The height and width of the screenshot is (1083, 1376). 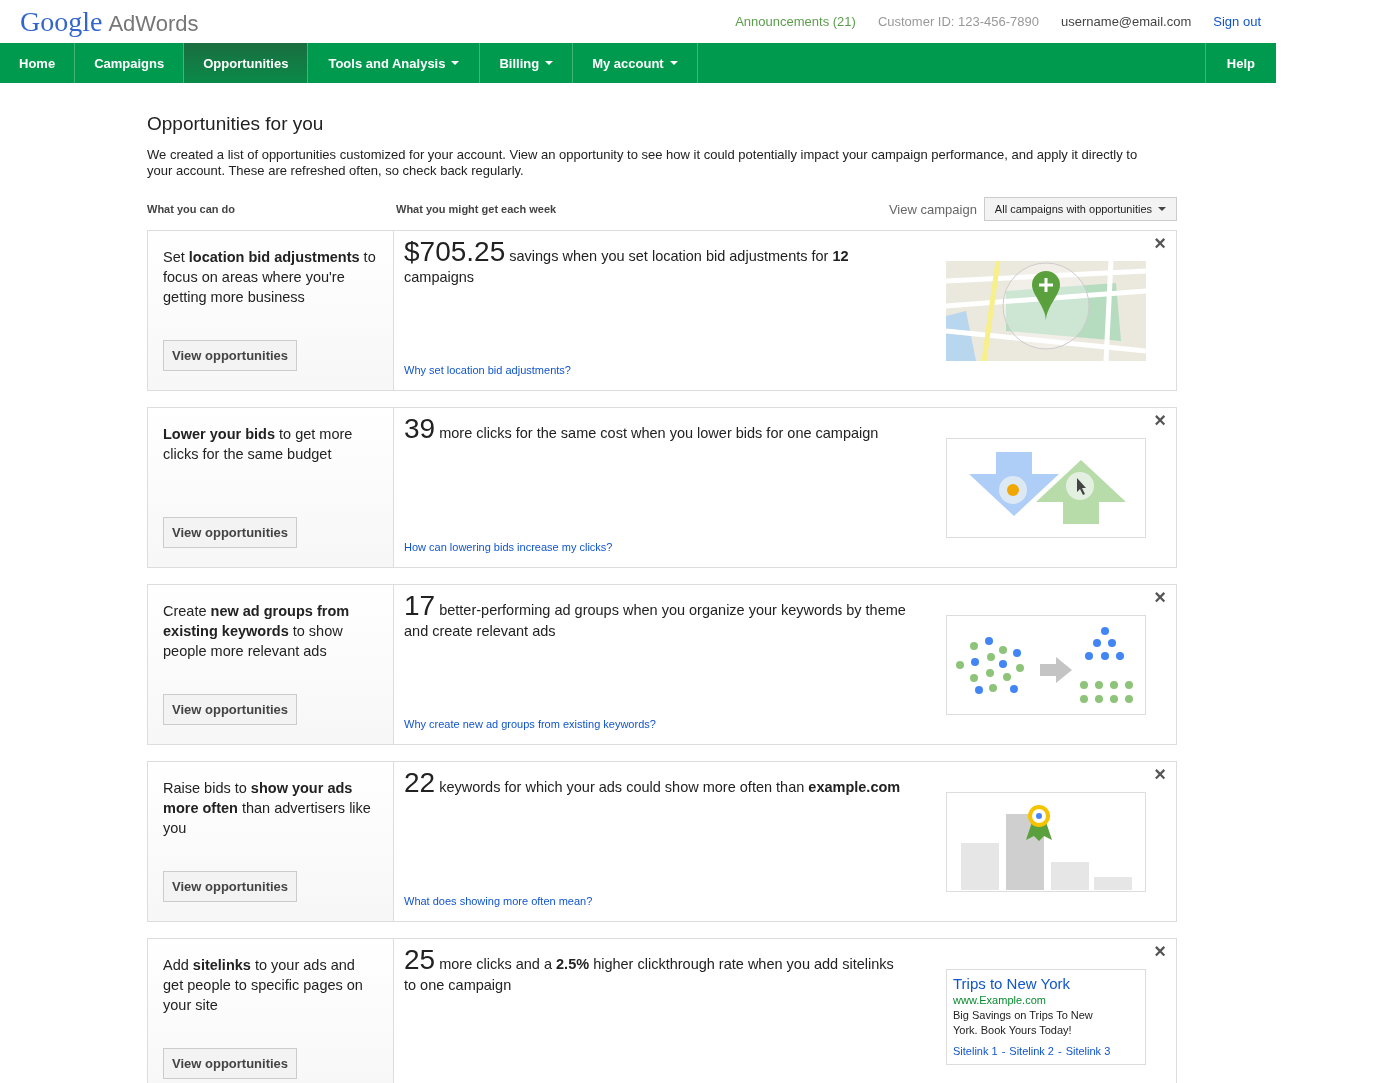 I want to click on nav-tab: Billing, so click(x=527, y=63).